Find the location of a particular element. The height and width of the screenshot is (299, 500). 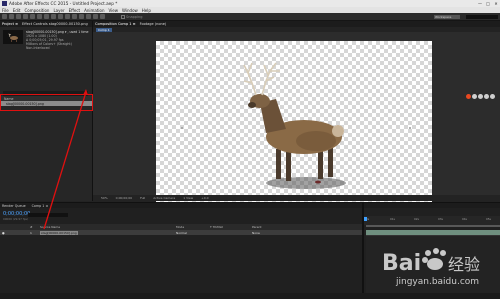

watermark-url: jingyan.baidu.com is located at coordinates (437, 282).